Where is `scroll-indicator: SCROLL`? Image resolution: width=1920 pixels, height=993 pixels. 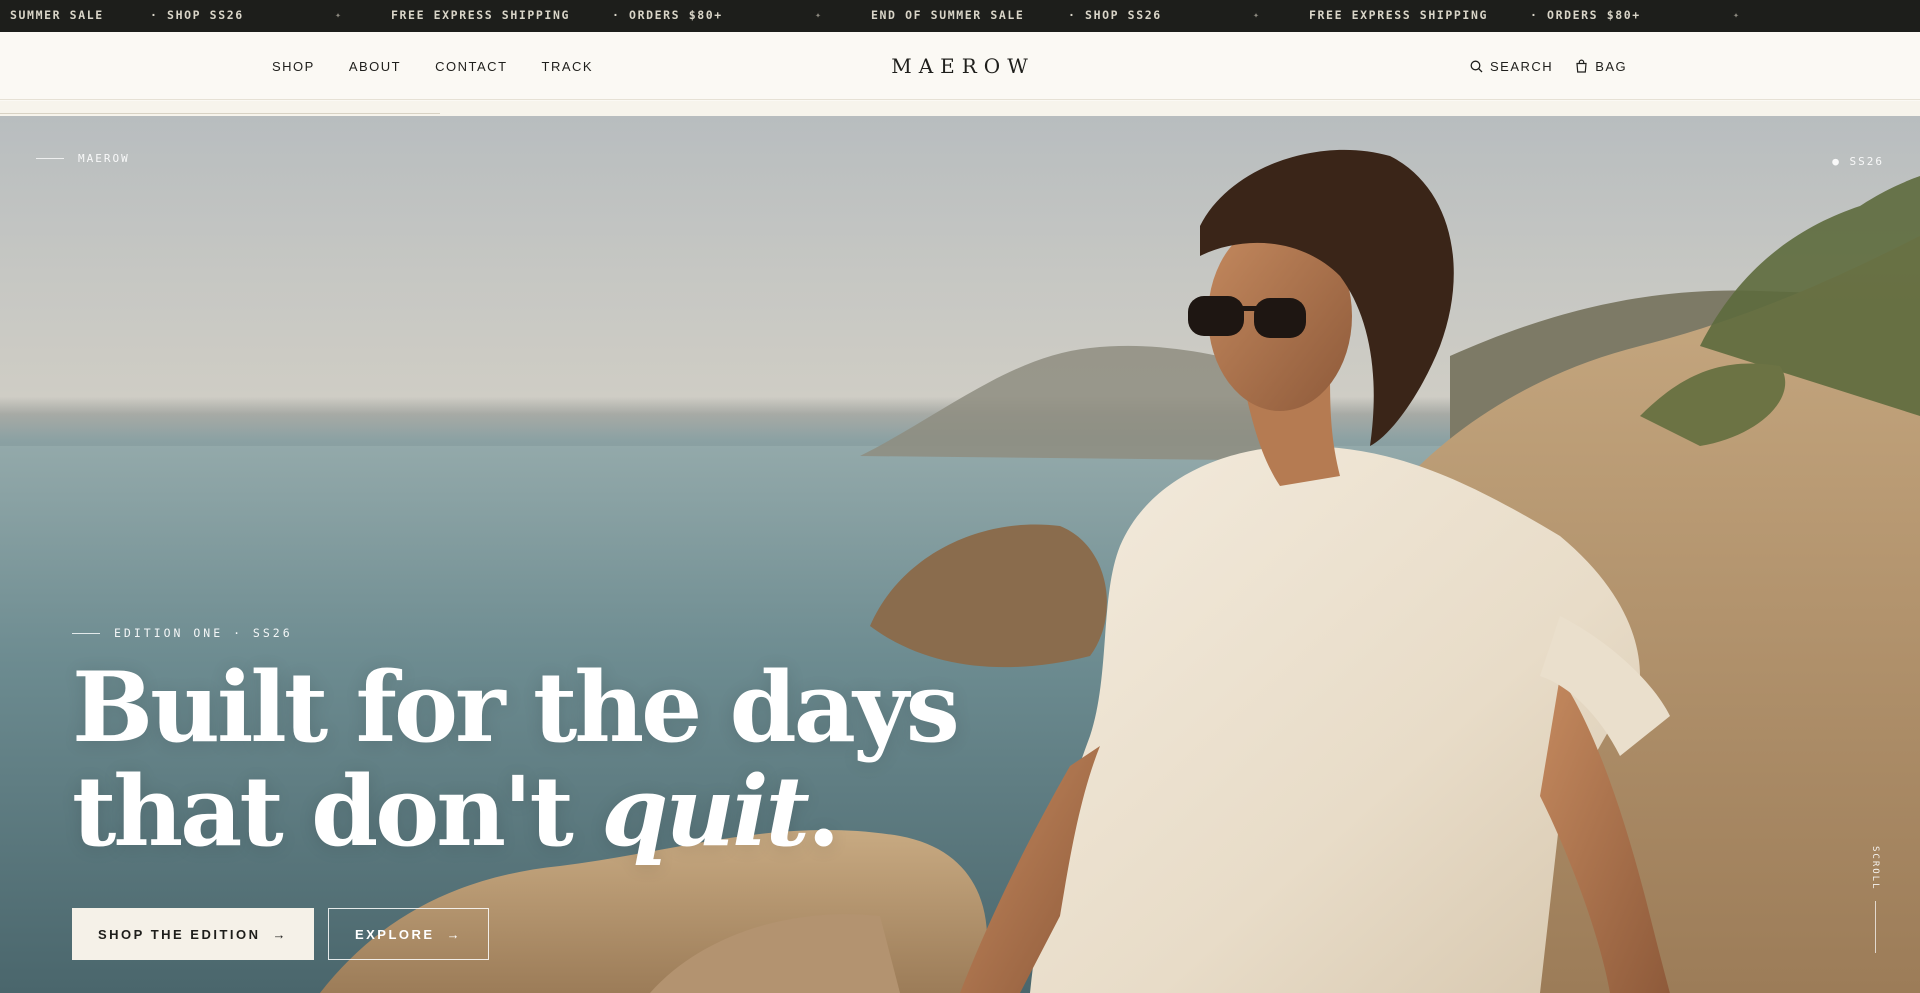 scroll-indicator: SCROLL is located at coordinates (1875, 899).